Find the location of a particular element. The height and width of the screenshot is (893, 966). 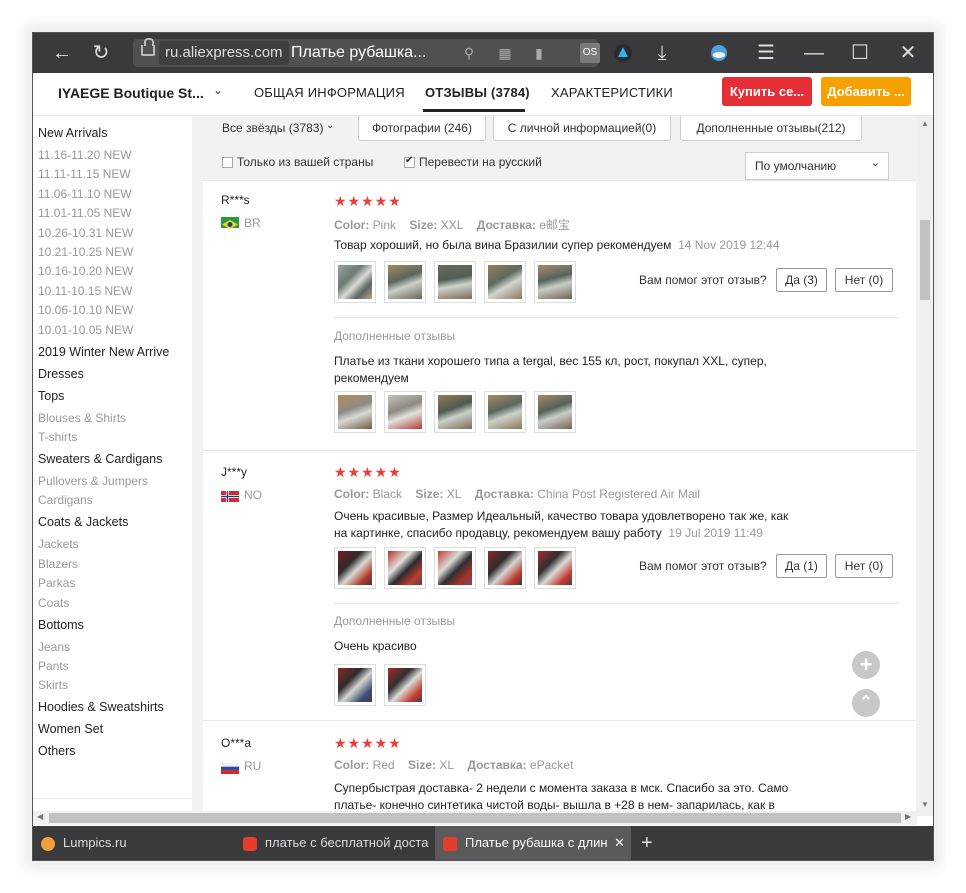

weather-extension-icon is located at coordinates (719, 53).